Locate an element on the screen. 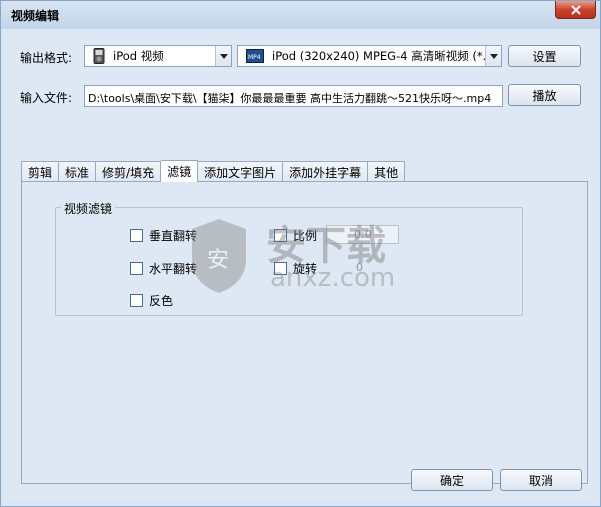 The height and width of the screenshot is (507, 601). watermark: 安 安下载 anxz.com is located at coordinates (299, 257).